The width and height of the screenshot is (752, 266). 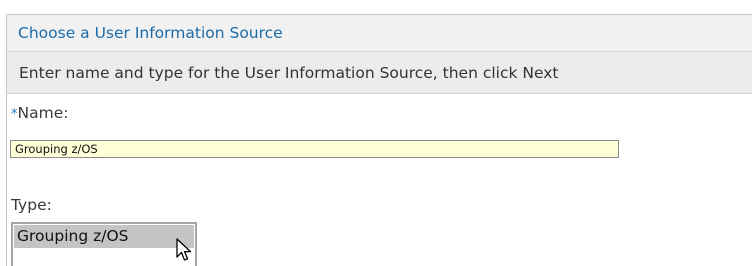 I want to click on type-listbox: Grouping z/OS, so click(x=104, y=244).